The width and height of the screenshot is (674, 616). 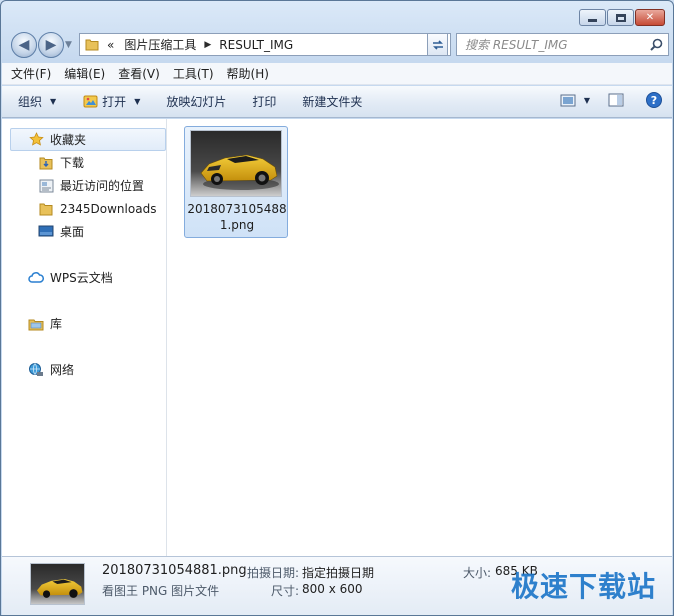 I want to click on details-file-name: 20180731054881.png, so click(x=174, y=570).